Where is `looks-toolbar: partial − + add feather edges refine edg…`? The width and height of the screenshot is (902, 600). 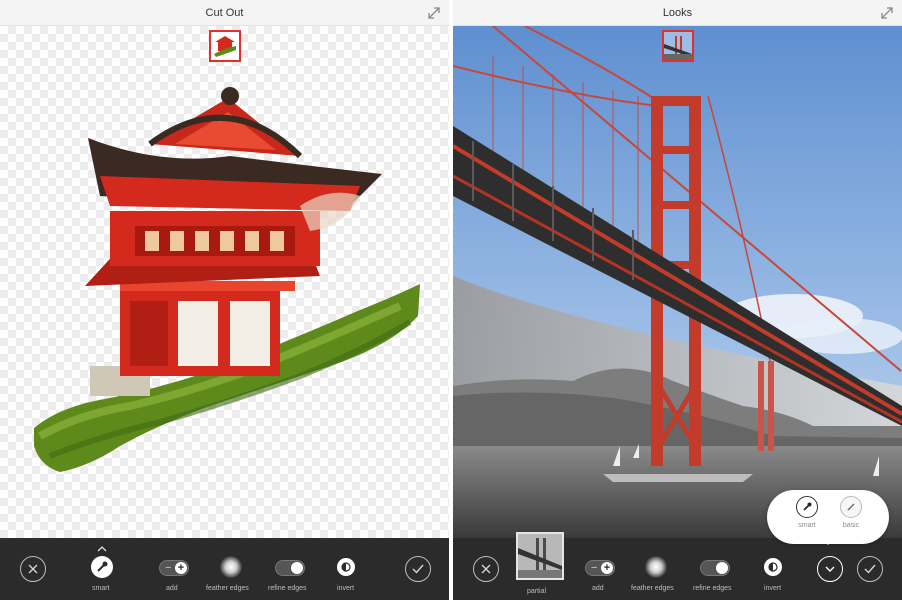
looks-toolbar: partial − + add feather edges refine edg… is located at coordinates (677, 566).